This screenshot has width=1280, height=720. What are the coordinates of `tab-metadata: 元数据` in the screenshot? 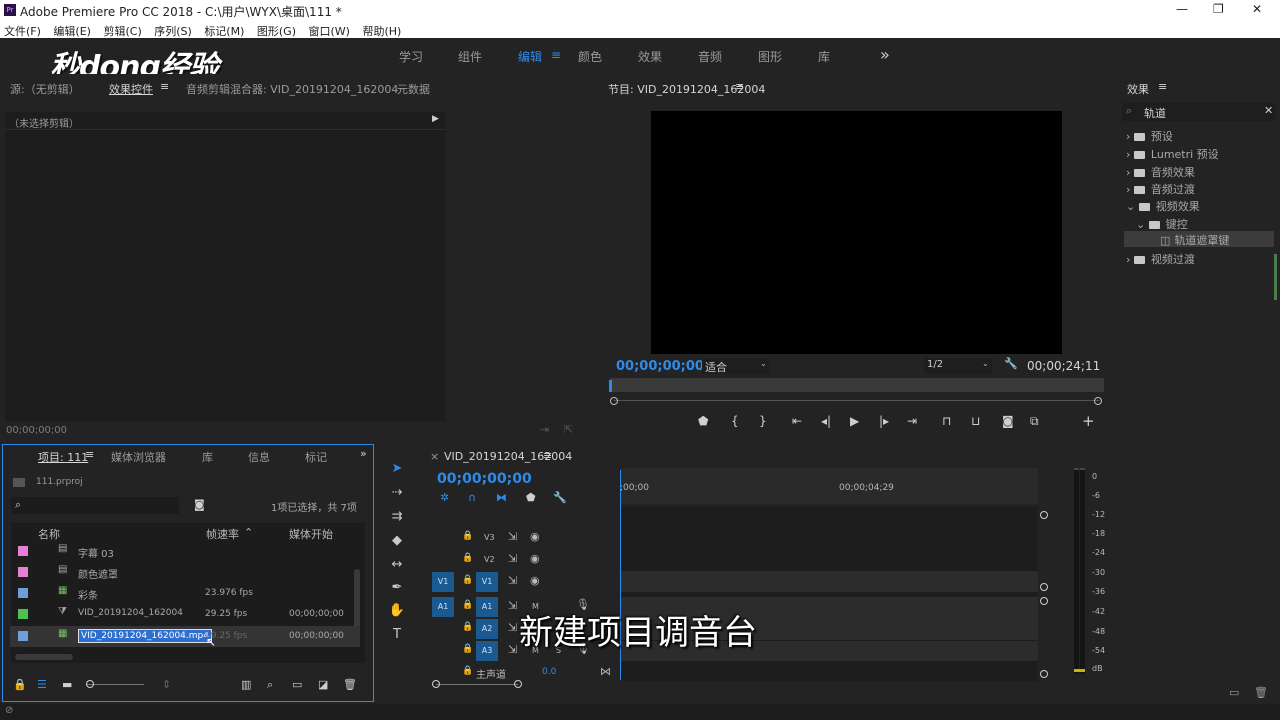 It's located at (413, 89).